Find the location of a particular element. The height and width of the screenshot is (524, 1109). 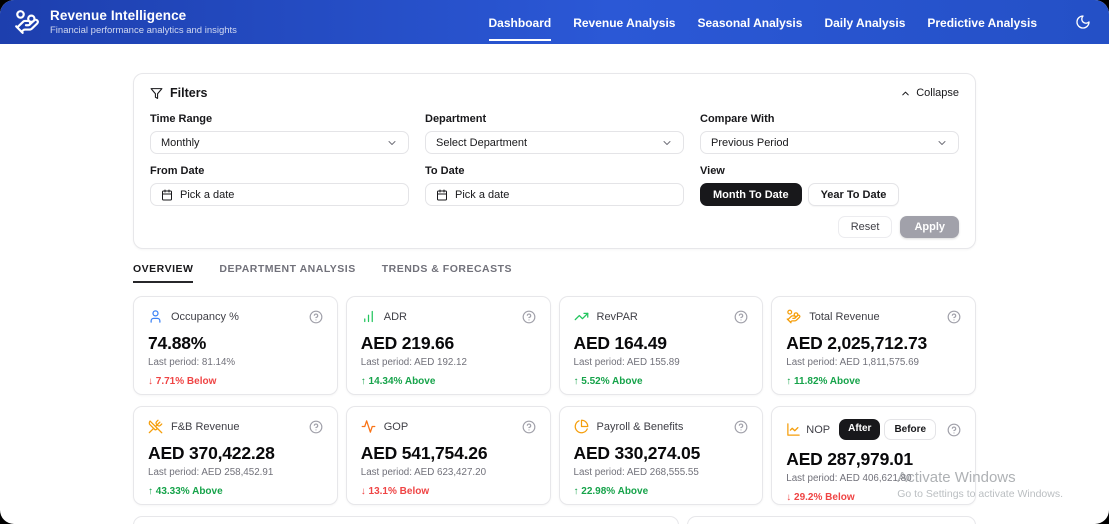

view-month-to-date-button: Month To Date is located at coordinates (751, 194).